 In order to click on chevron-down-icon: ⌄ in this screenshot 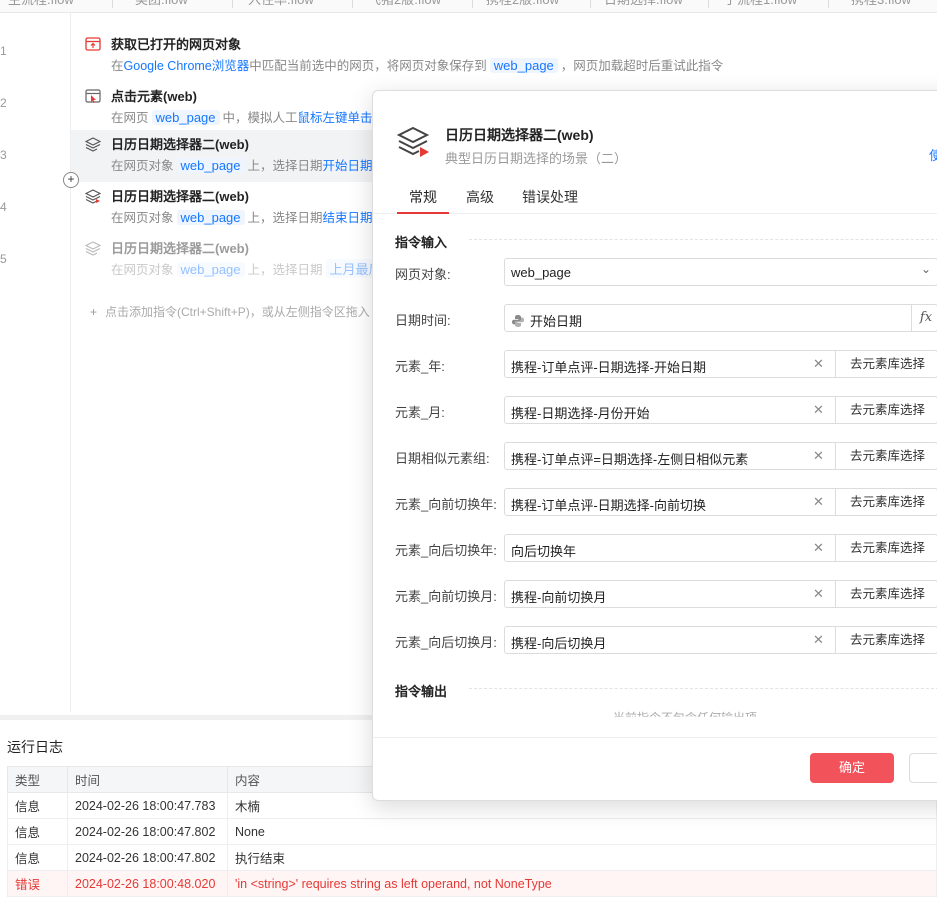, I will do `click(925, 269)`.